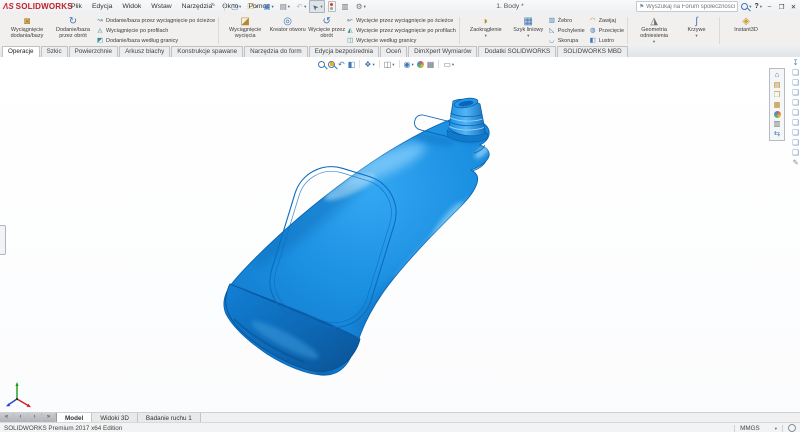 The image size is (800, 432). I want to click on minimize-button: –, so click(769, 6).